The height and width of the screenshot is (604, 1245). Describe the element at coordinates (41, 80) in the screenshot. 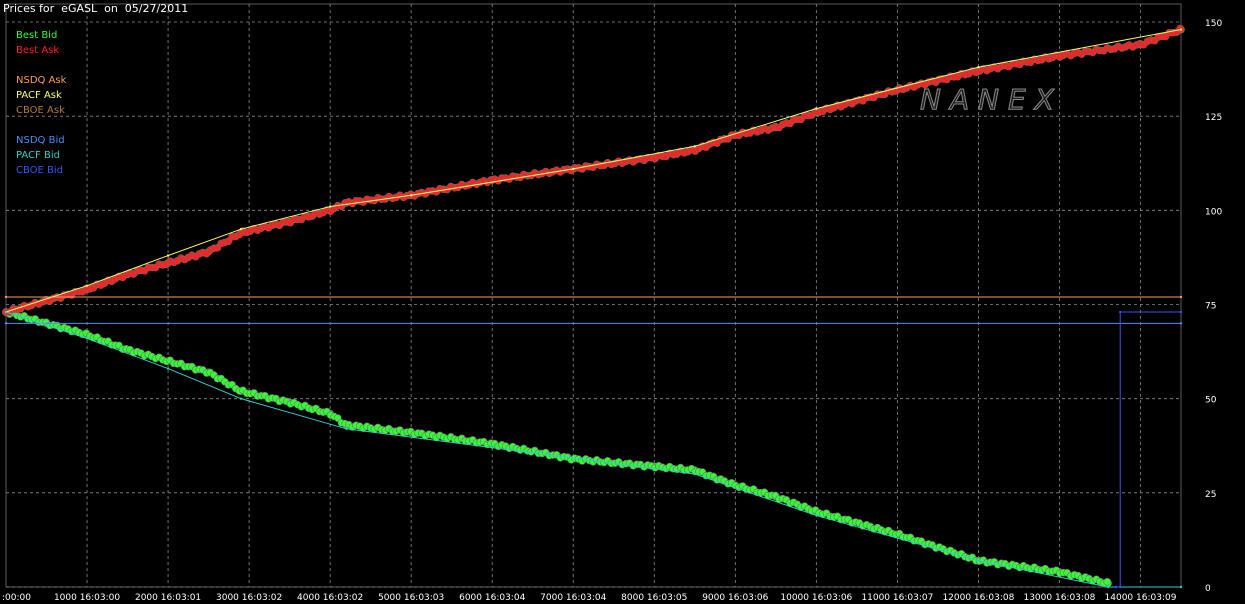

I see `legend-item-nsdq-ask: NSDQ Ask` at that location.